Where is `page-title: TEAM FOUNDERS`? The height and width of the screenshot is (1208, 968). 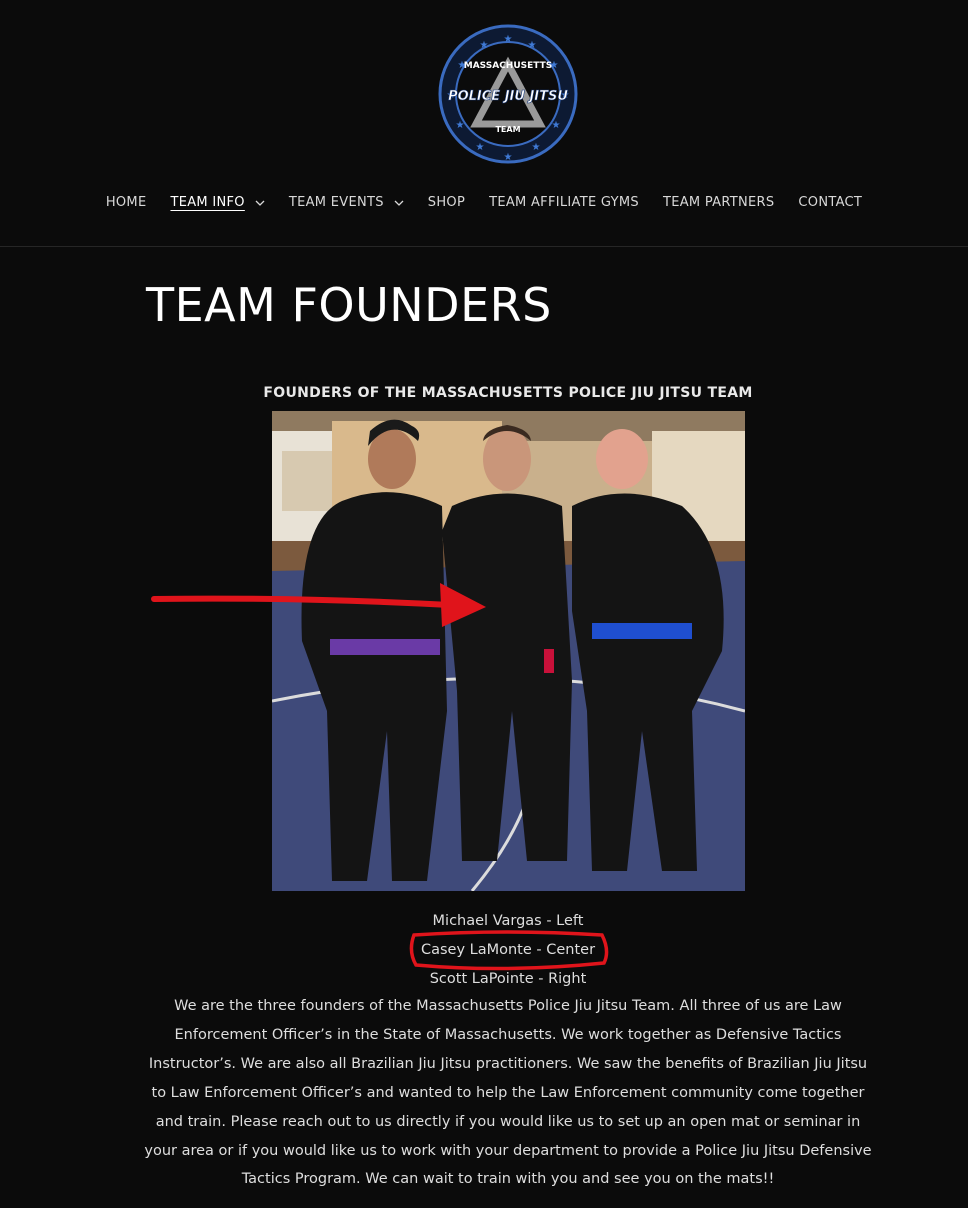 page-title: TEAM FOUNDERS is located at coordinates (349, 305).